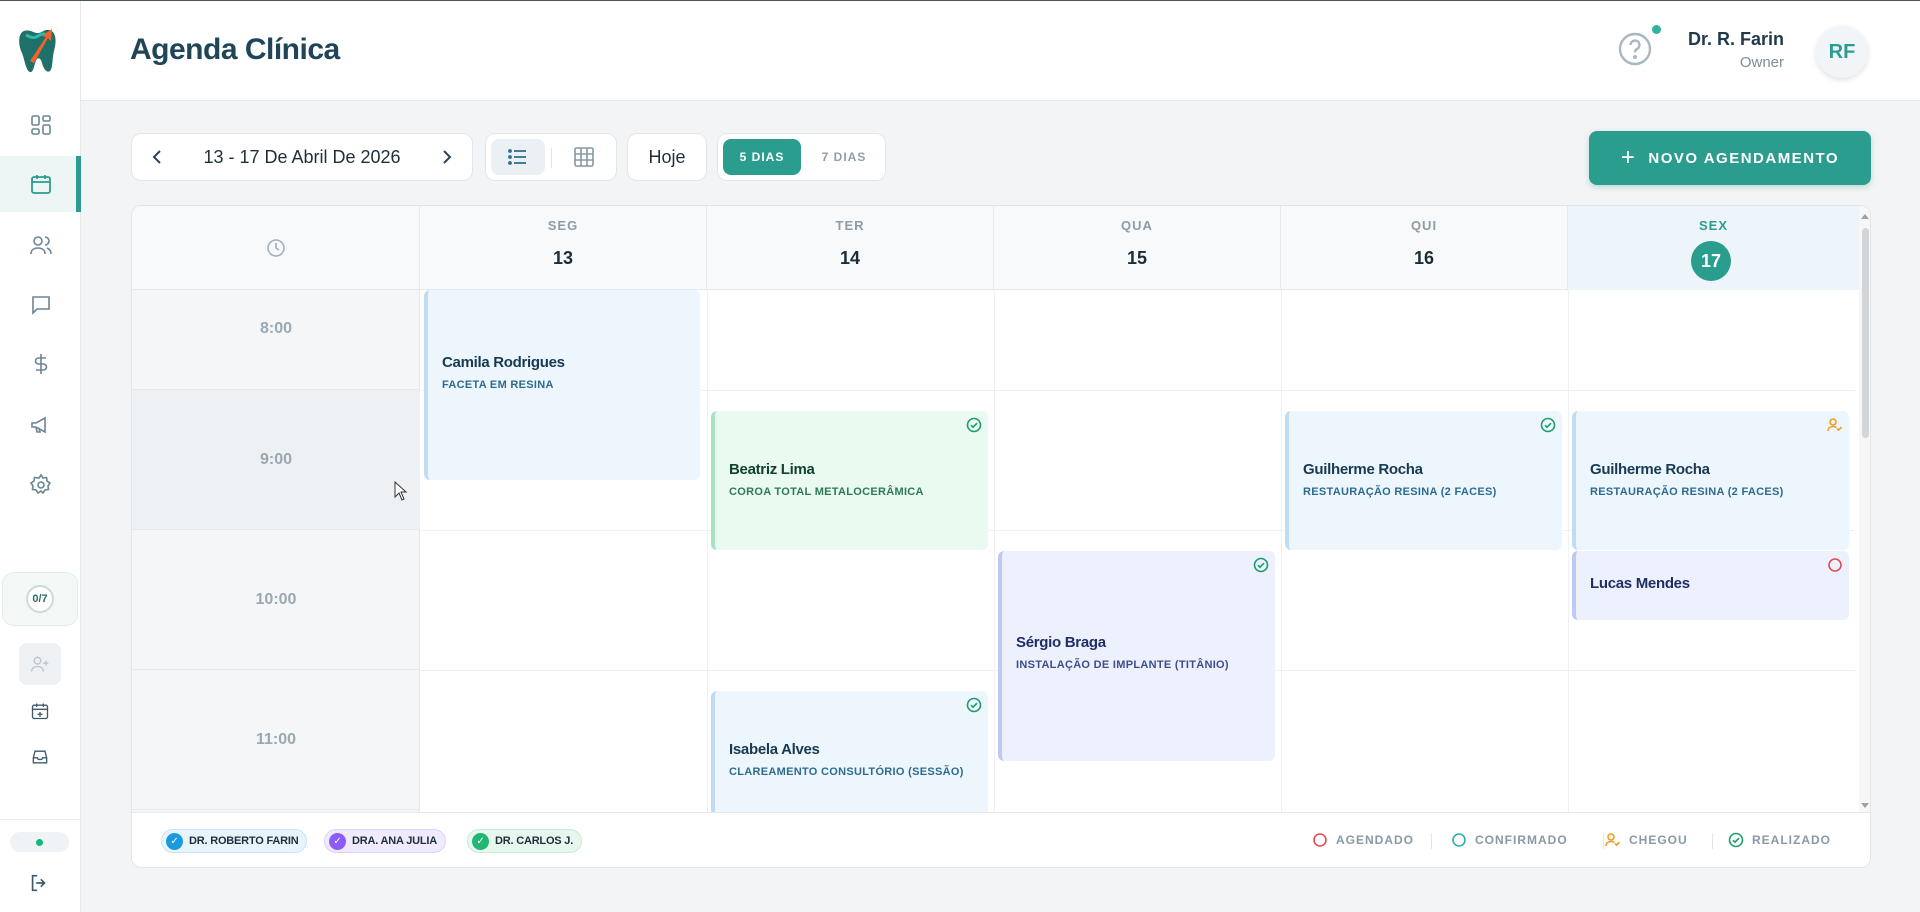 The image size is (1920, 912). Describe the element at coordinates (302, 157) in the screenshot. I see `date-navigator: 13 - 17 De Abril De 2026` at that location.